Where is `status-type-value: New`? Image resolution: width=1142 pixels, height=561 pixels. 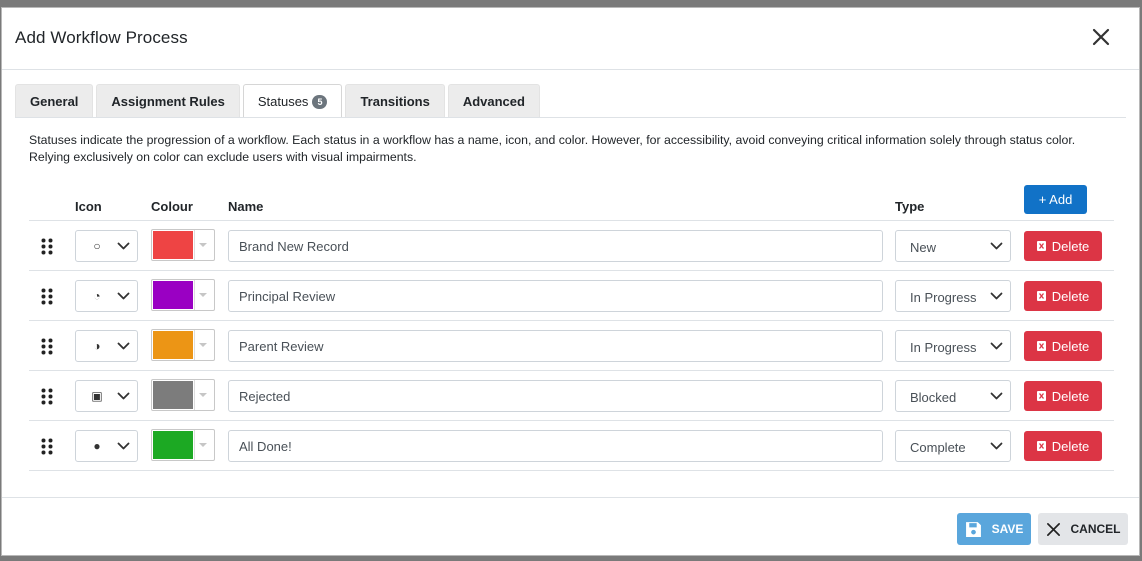 status-type-value: New is located at coordinates (923, 247).